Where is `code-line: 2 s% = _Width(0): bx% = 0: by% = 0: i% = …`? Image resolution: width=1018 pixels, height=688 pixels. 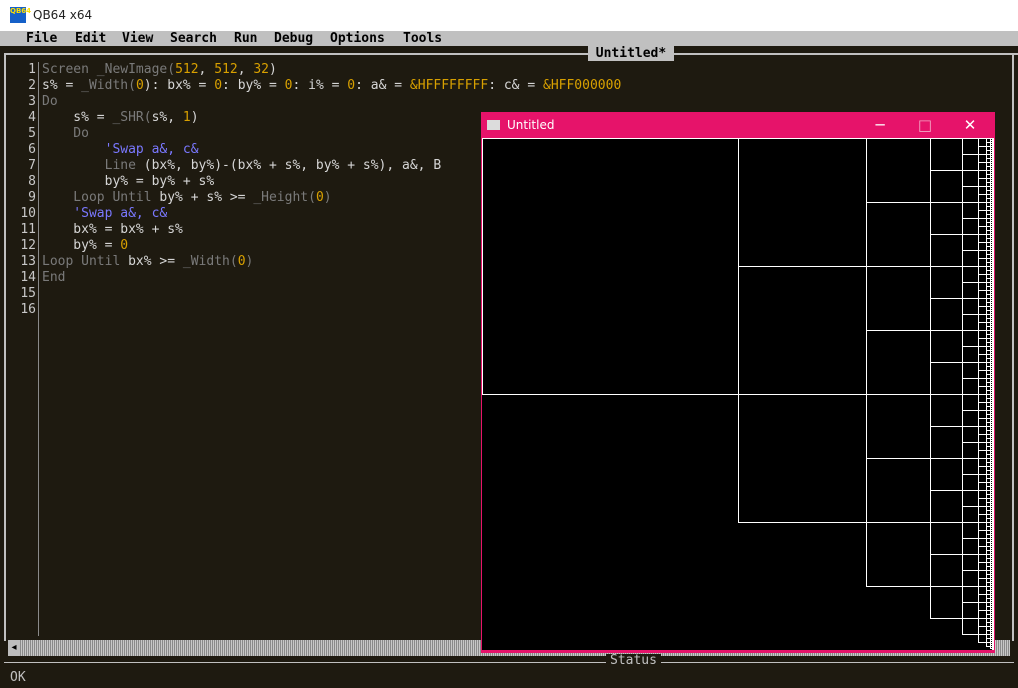
code-line: 2 s% = _Width(0): bx% = 0: by% = 0: i% = … is located at coordinates (315, 86).